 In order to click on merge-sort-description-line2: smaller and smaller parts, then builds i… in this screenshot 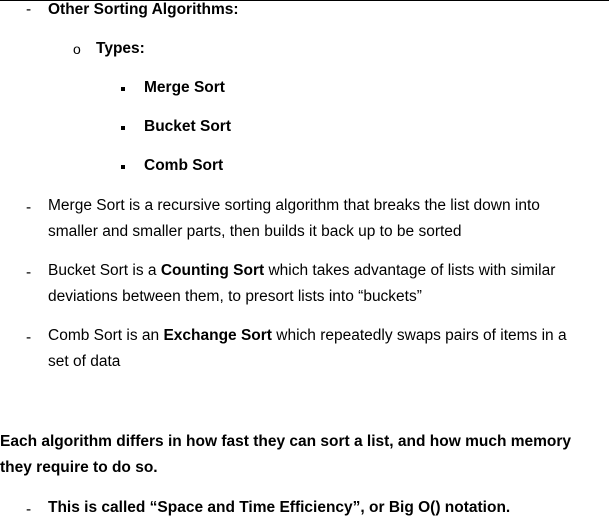, I will do `click(255, 231)`.